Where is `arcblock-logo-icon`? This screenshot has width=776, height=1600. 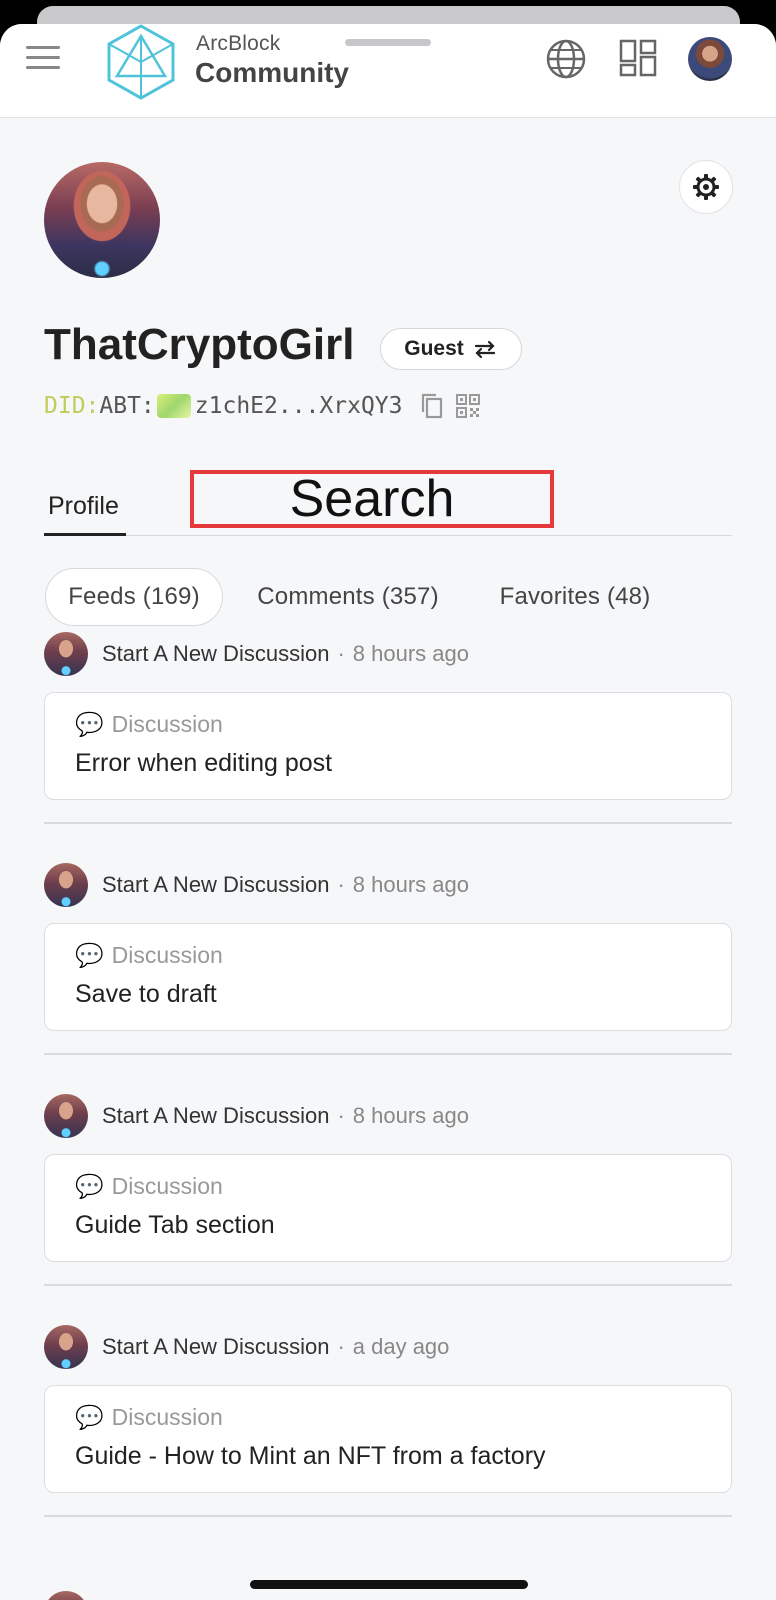 arcblock-logo-icon is located at coordinates (141, 62).